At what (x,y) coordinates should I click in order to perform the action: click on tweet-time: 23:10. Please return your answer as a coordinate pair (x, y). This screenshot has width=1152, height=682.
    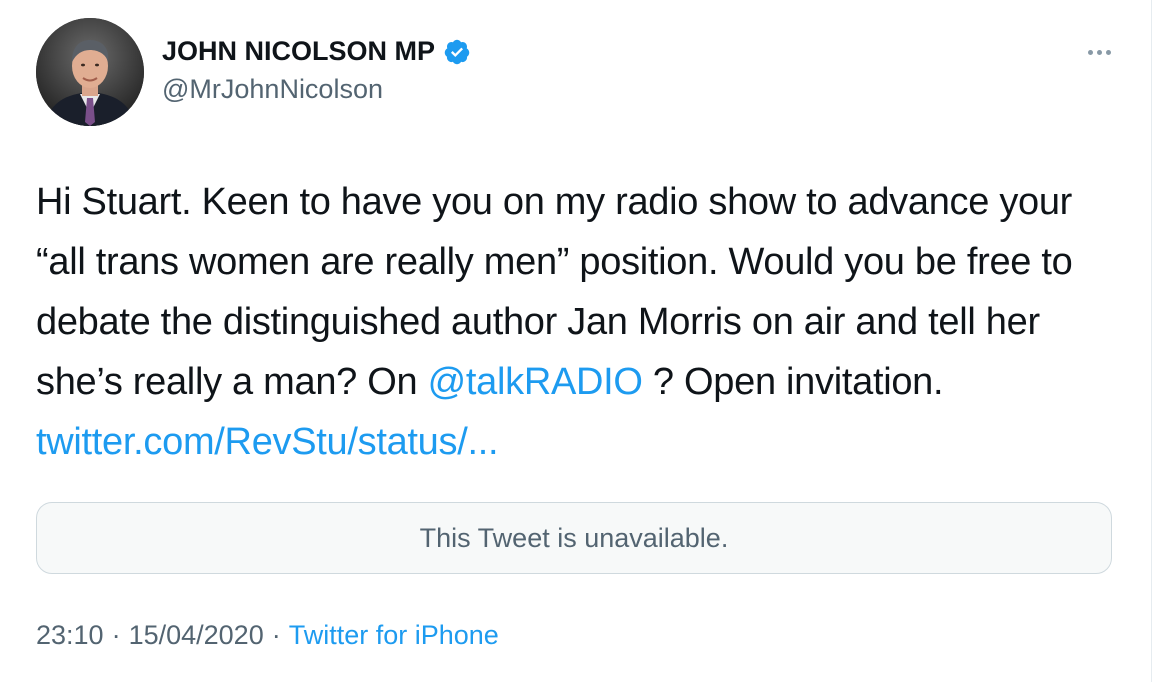
    Looking at the image, I should click on (70, 635).